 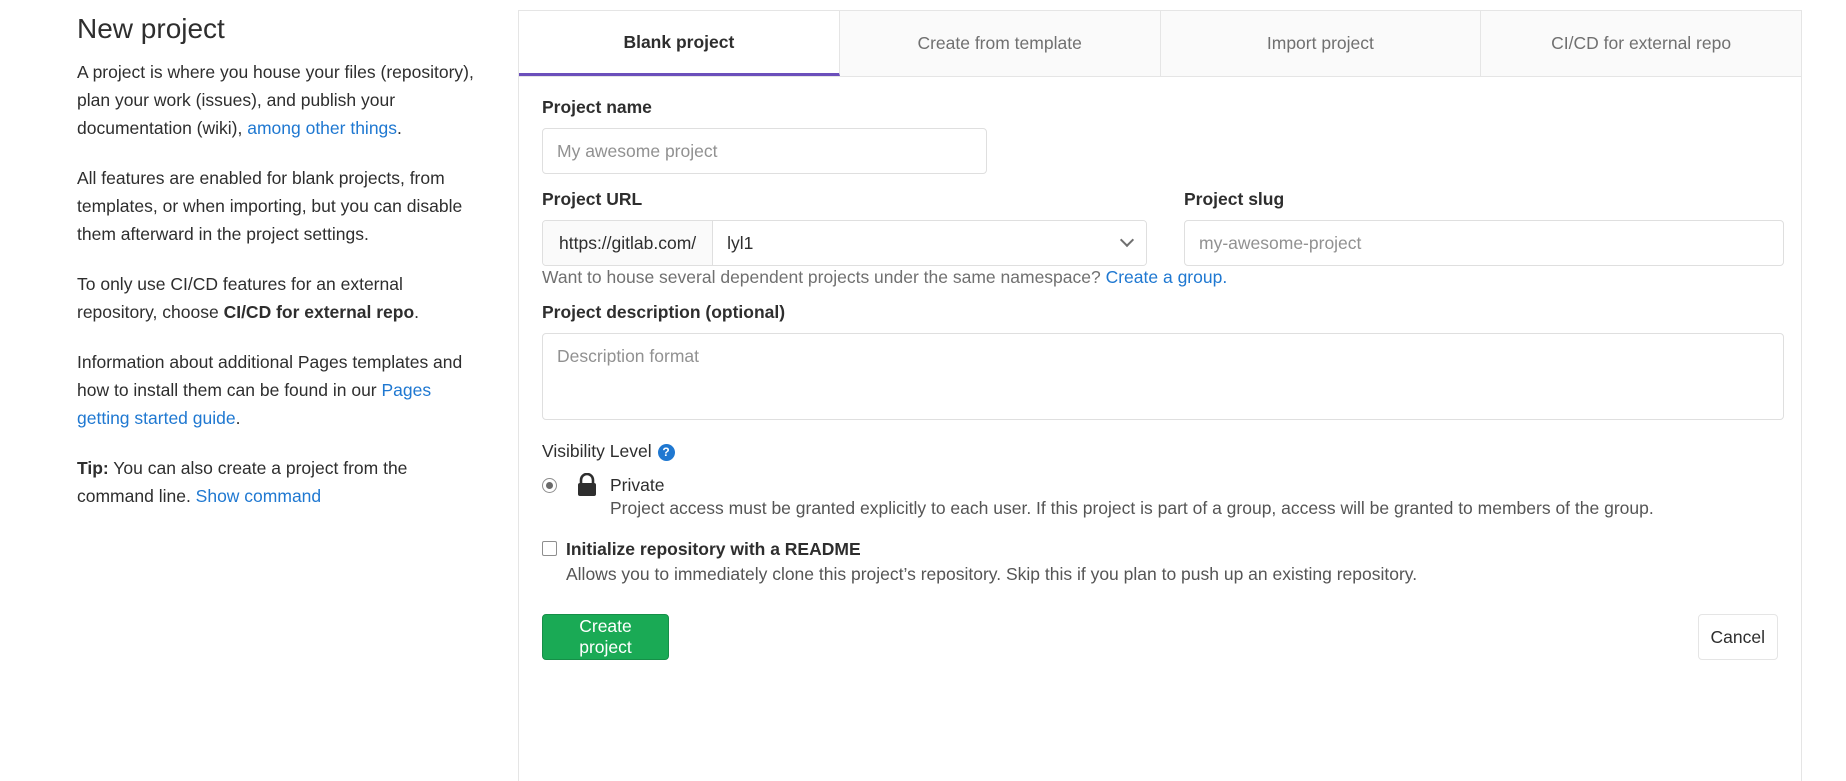 What do you see at coordinates (1484, 243) in the screenshot?
I see `project-slug-input` at bounding box center [1484, 243].